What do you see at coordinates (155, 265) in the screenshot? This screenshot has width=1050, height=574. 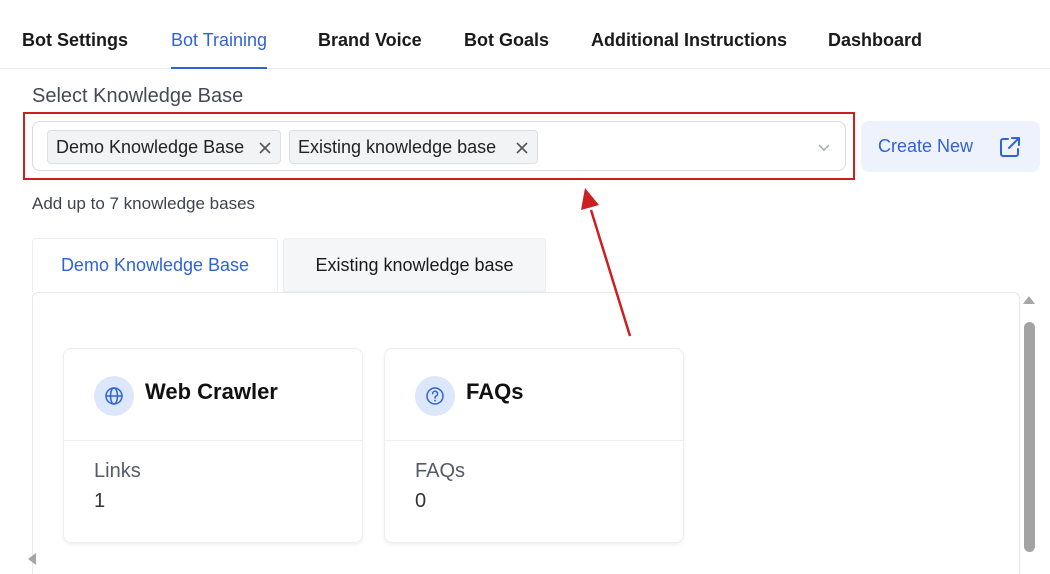 I see `tab-demo-knowledge-base: Demo Knowledge Base` at bounding box center [155, 265].